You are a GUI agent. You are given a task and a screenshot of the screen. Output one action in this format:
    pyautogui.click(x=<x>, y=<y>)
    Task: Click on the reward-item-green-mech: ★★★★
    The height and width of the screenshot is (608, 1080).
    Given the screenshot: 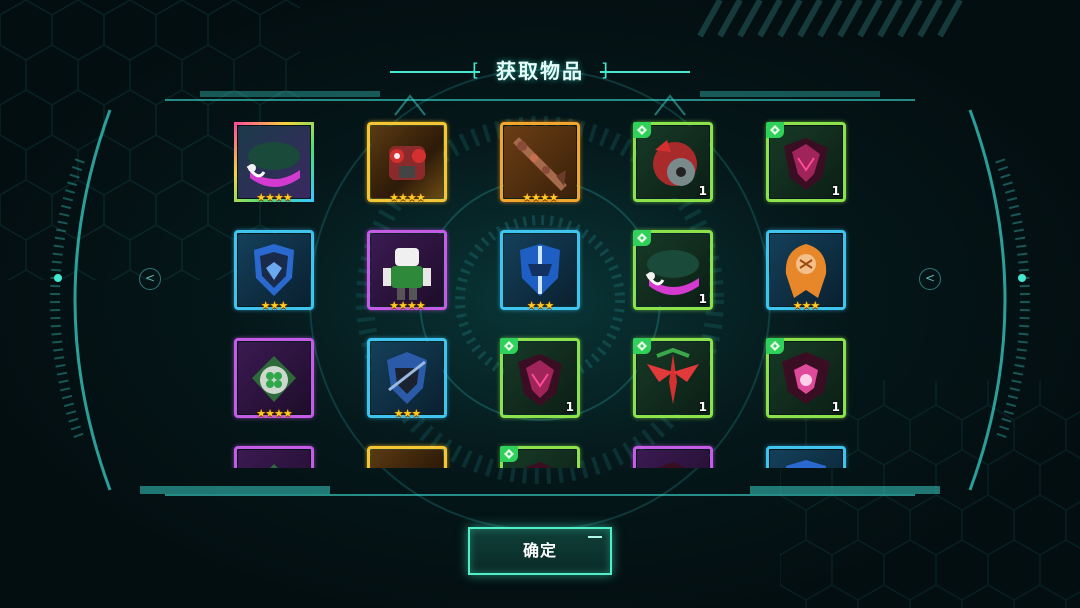 What is the action you would take?
    pyautogui.click(x=407, y=271)
    